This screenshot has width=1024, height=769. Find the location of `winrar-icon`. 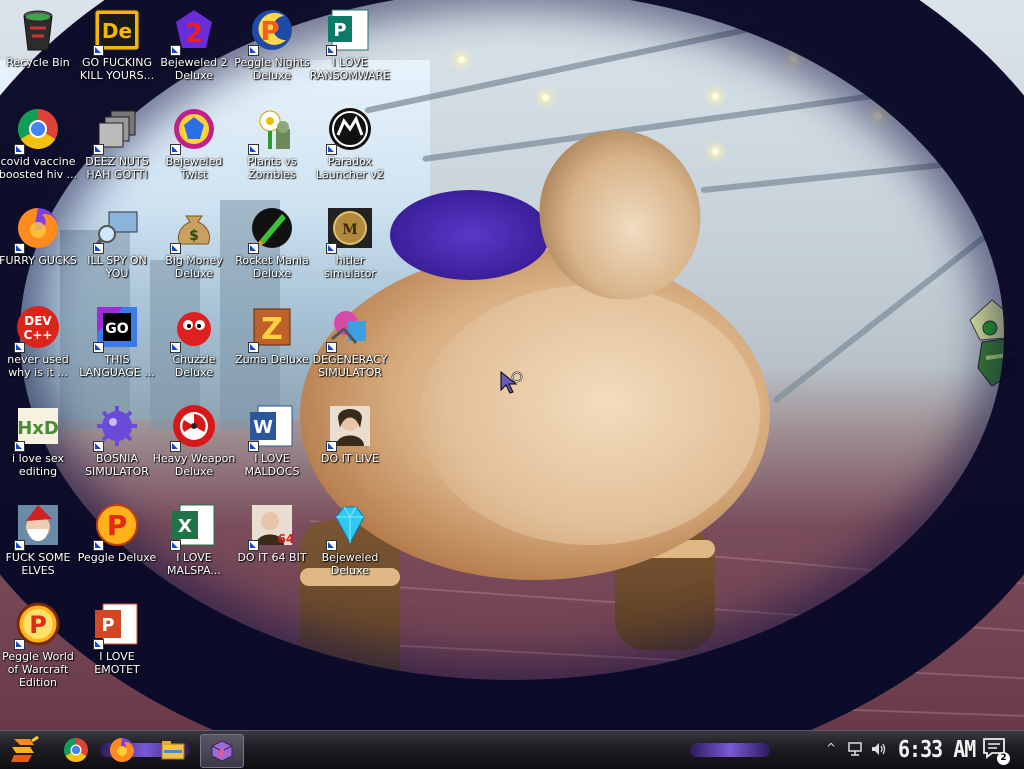

winrar-icon is located at coordinates (222, 751).